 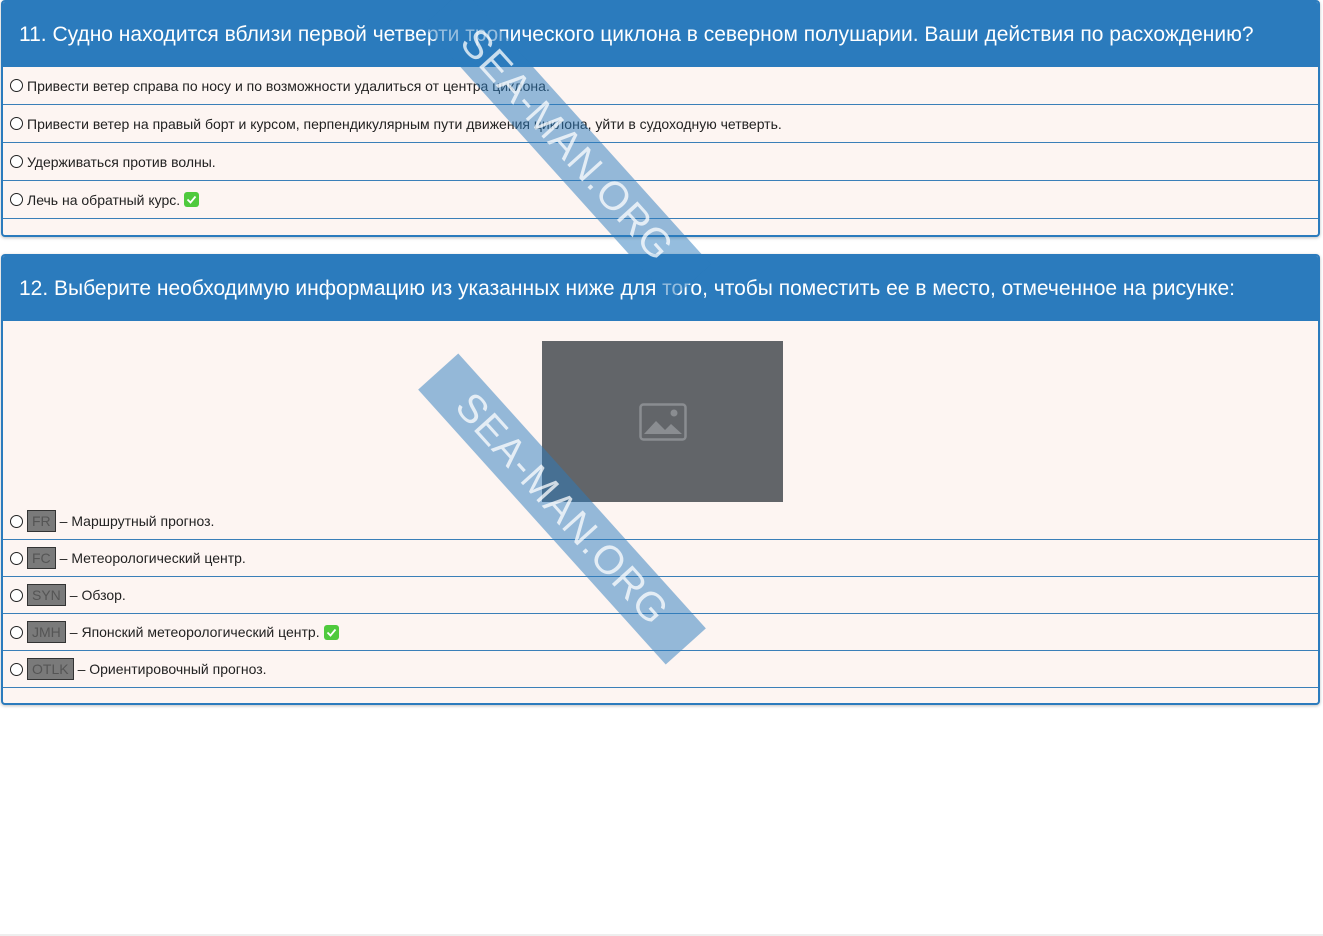 I want to click on code-tag: OTLK, so click(x=50, y=669).